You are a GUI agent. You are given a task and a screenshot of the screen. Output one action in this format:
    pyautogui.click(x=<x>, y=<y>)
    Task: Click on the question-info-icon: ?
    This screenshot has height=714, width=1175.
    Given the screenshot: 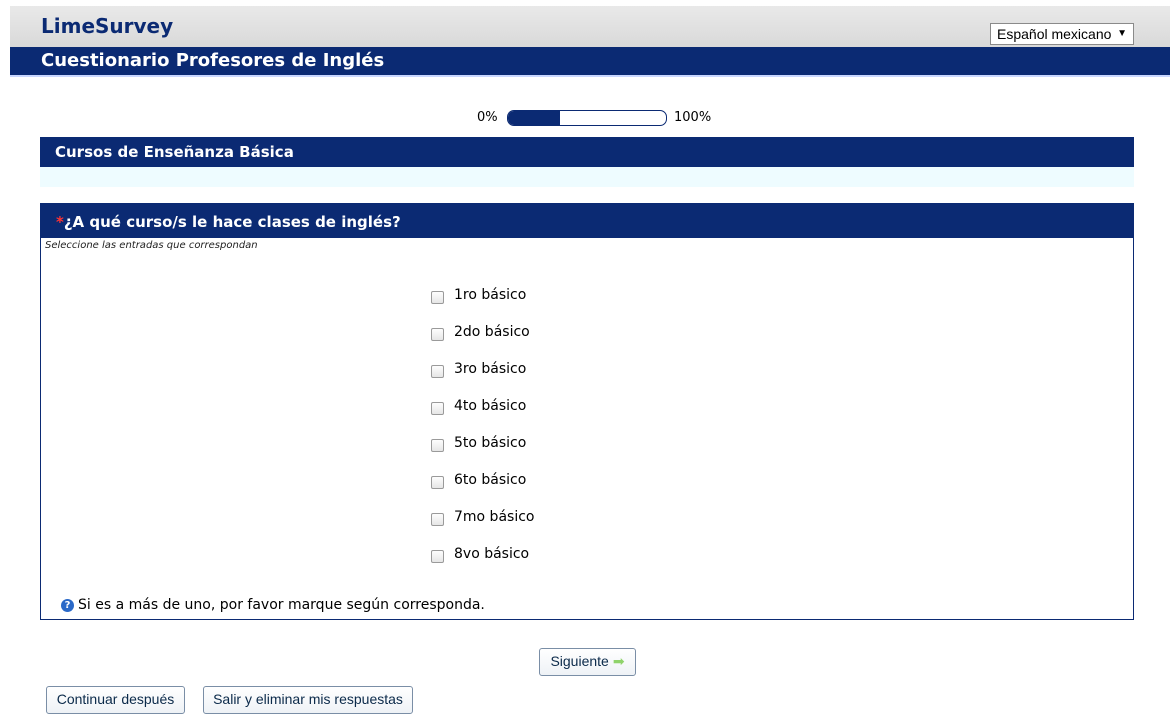 What is the action you would take?
    pyautogui.click(x=67, y=605)
    